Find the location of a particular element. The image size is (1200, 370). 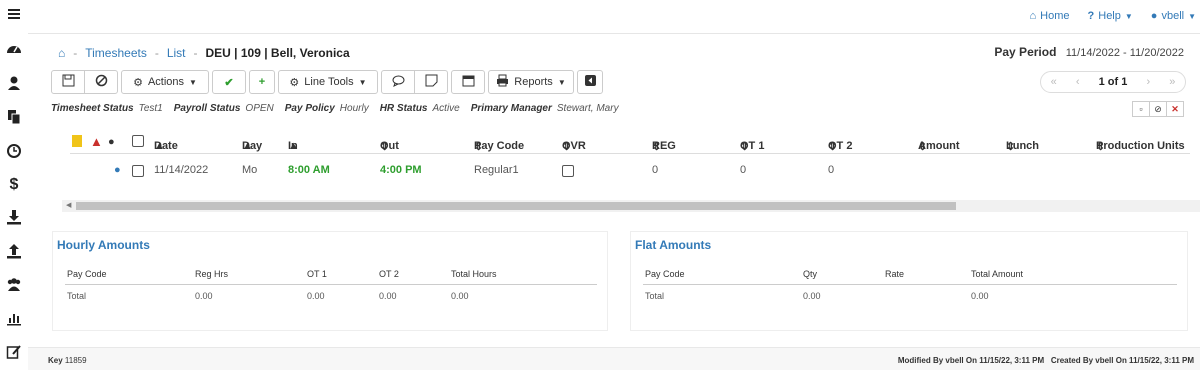

reports-dropdown: Reports ▼ is located at coordinates (531, 82).